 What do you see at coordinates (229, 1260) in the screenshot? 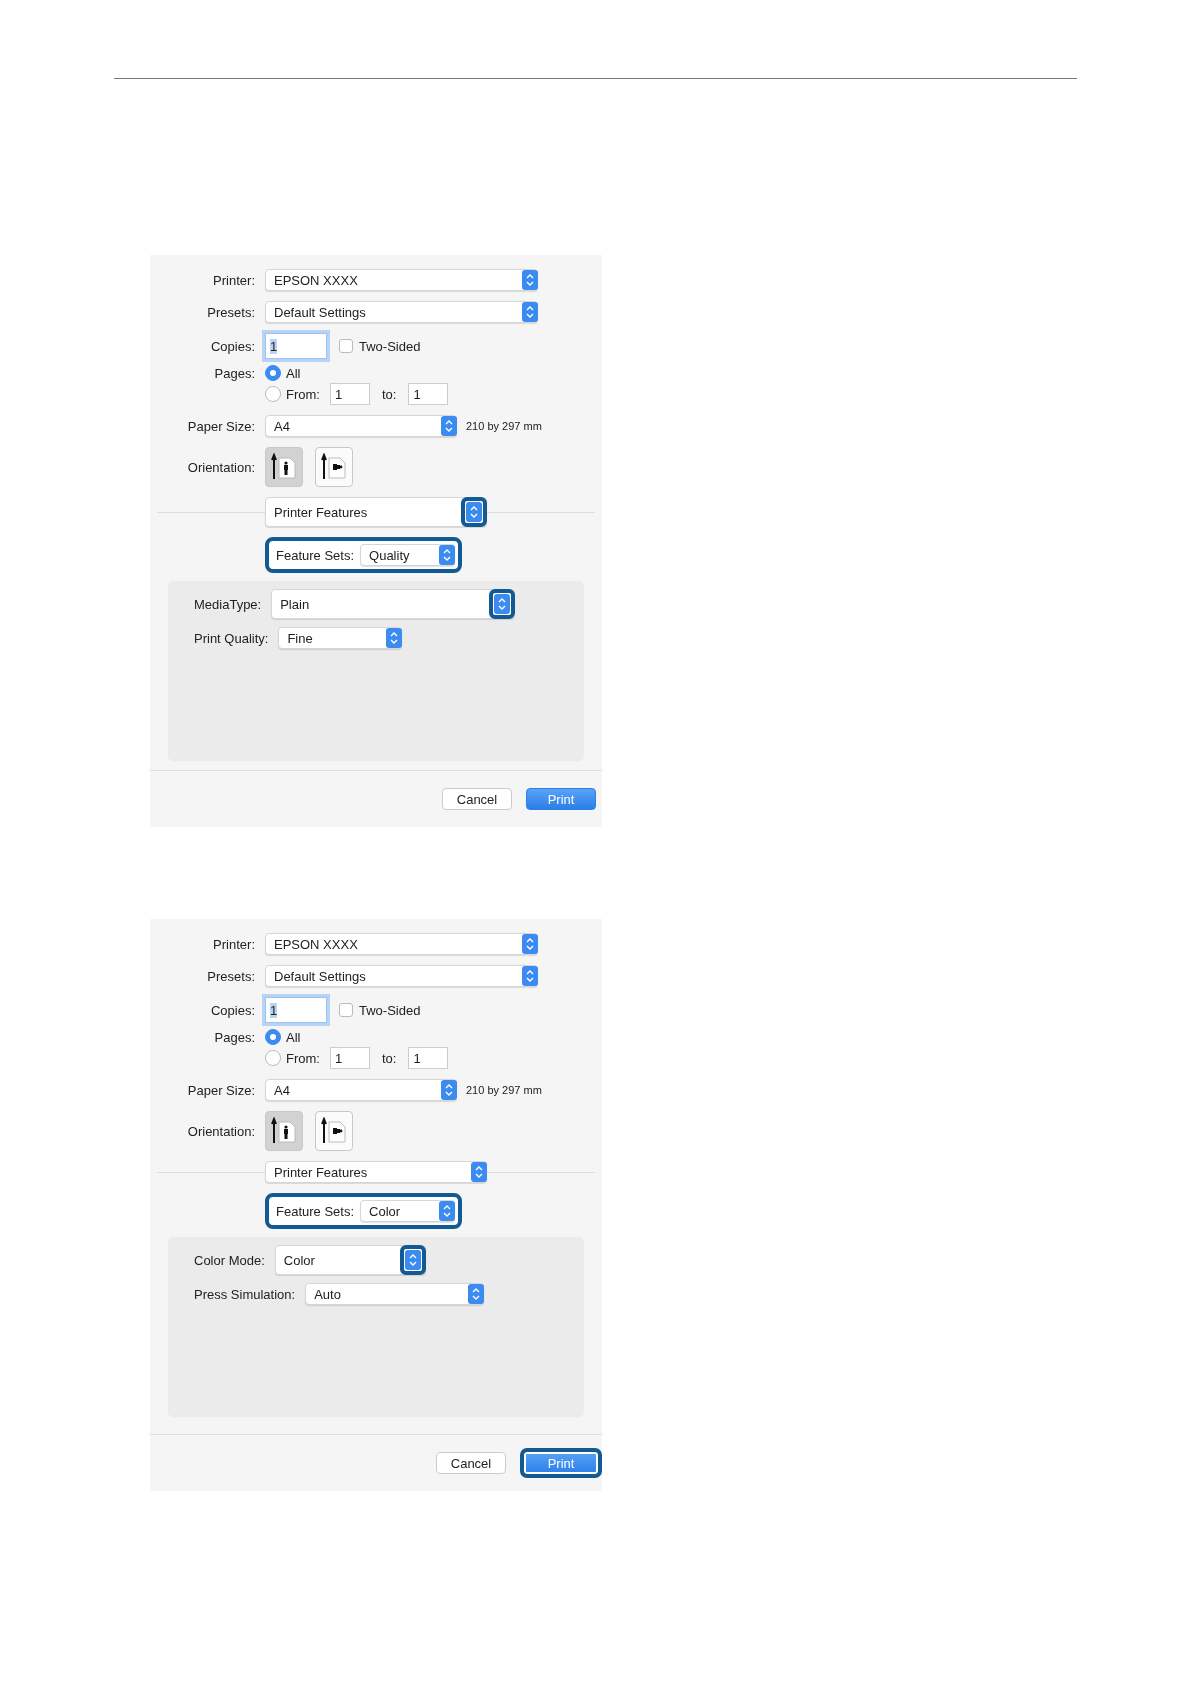
I see `field-label: Color Mode:` at bounding box center [229, 1260].